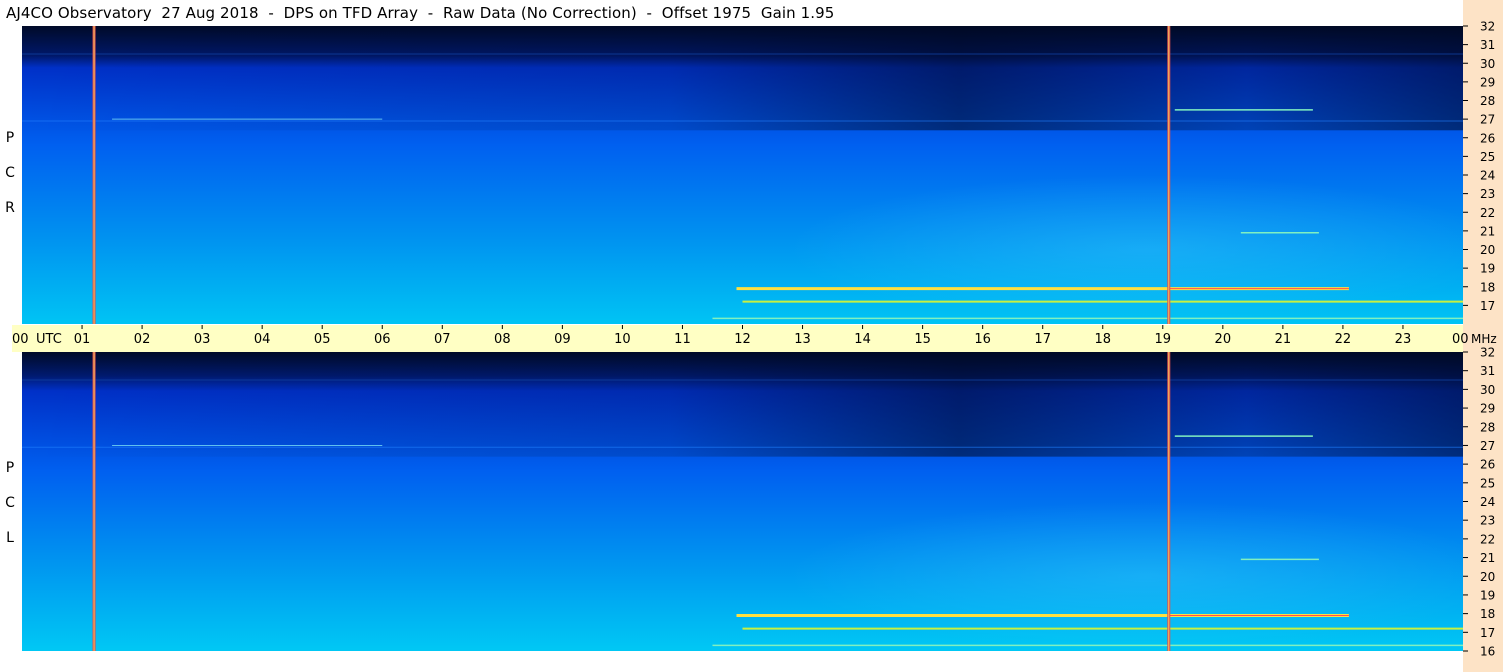  What do you see at coordinates (922, 339) in the screenshot?
I see `time-tick-label: 15` at bounding box center [922, 339].